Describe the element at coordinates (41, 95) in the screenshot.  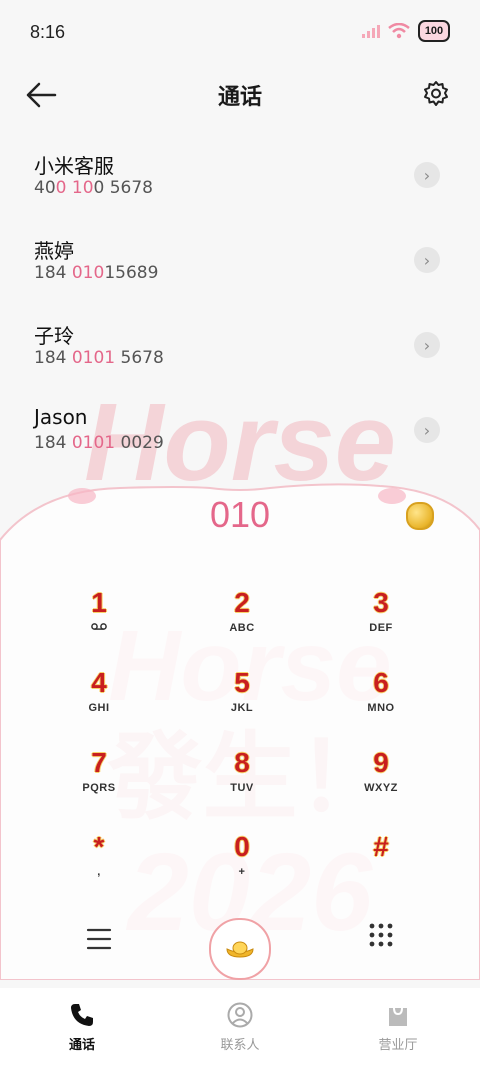
I see `back-arrow-icon` at that location.